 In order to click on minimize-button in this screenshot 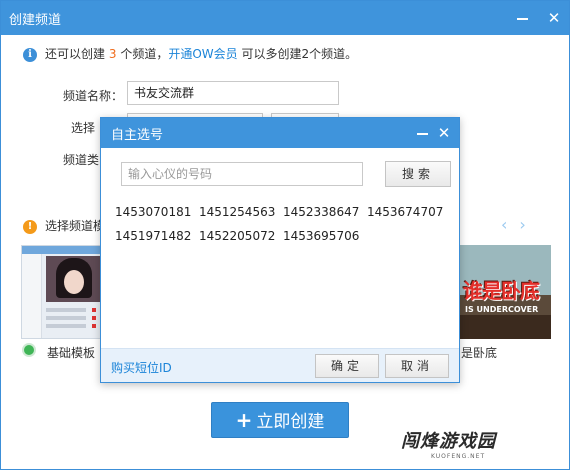, I will do `click(522, 18)`.